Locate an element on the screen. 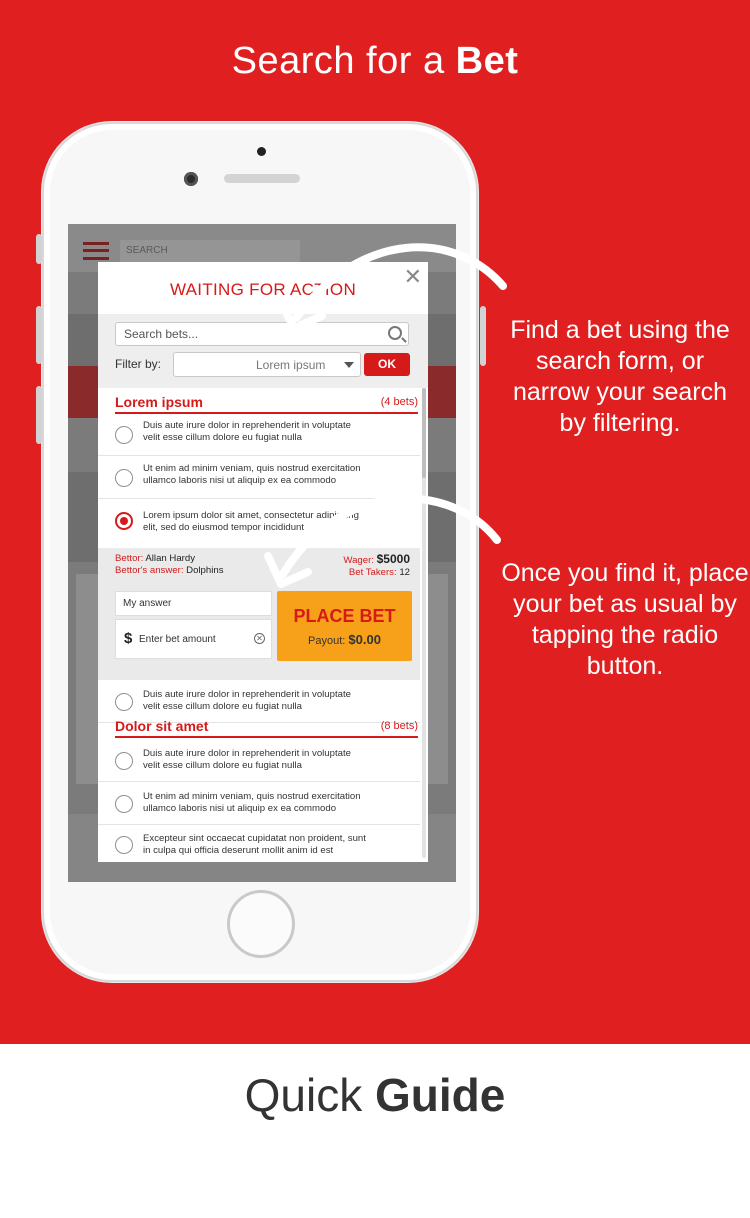 The image size is (750, 1218). modal-scrollbar is located at coordinates (424, 623).